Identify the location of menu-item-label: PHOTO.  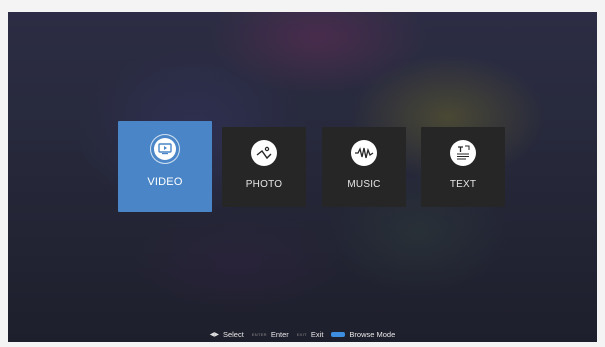
(264, 184).